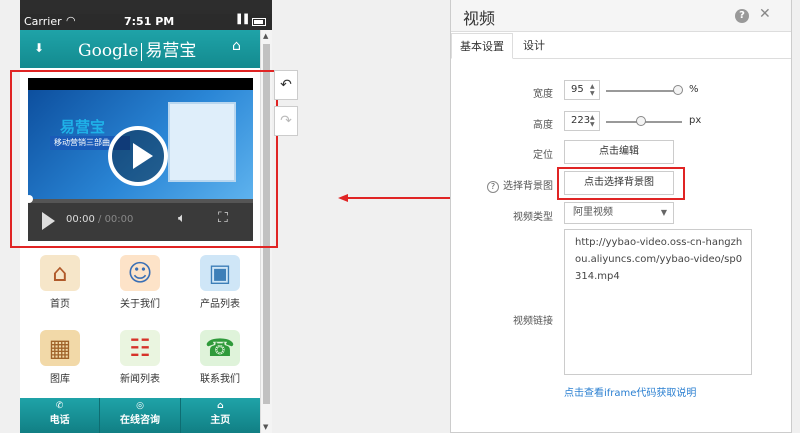  What do you see at coordinates (630, 391) in the screenshot?
I see `iframe-help-link: 点击查看iframe代码获取说明` at bounding box center [630, 391].